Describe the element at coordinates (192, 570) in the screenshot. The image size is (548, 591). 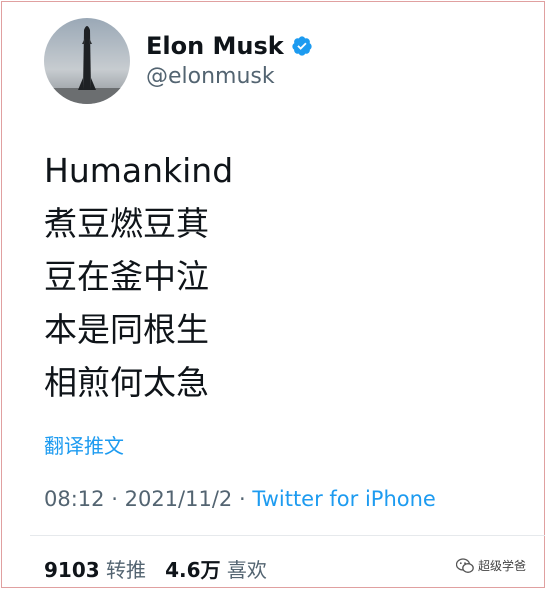
I see `likes-count: 4.6万` at that location.